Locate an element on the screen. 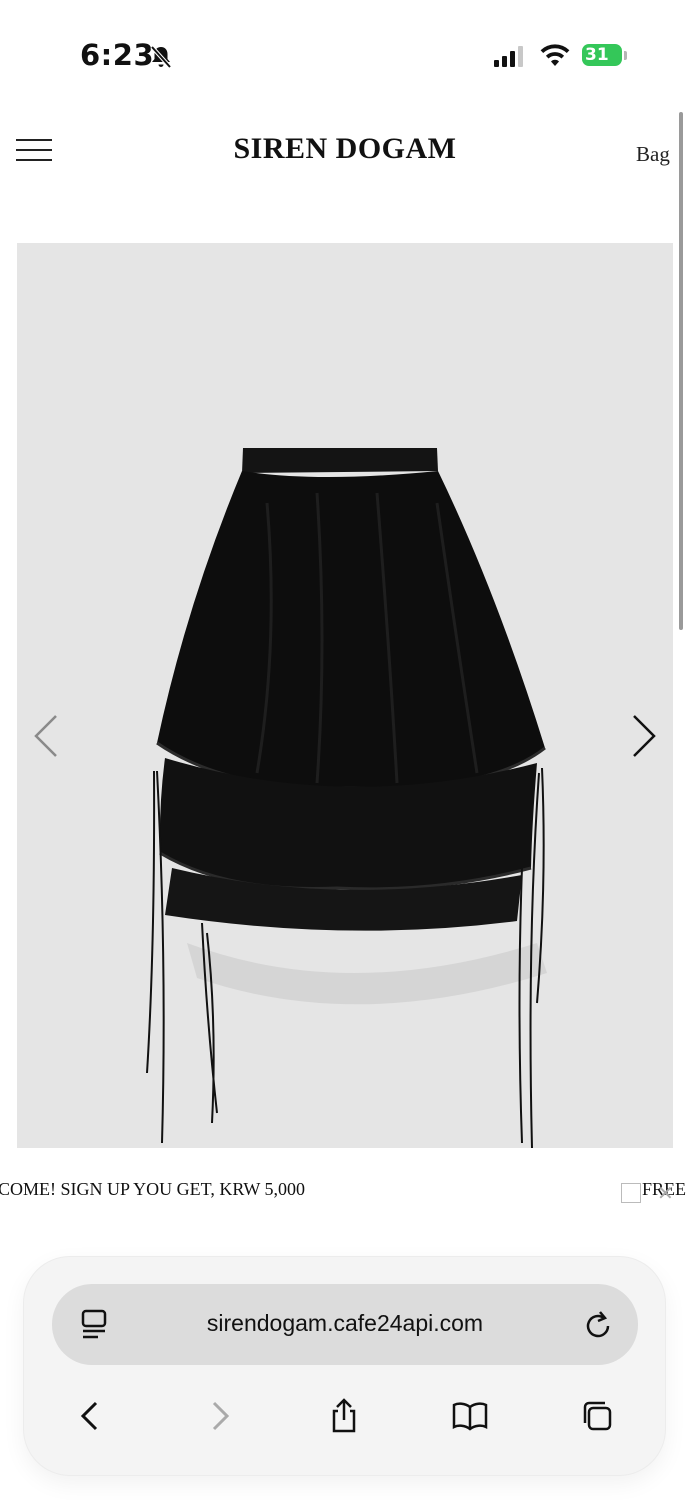  forward-button is located at coordinates (220, 1416).